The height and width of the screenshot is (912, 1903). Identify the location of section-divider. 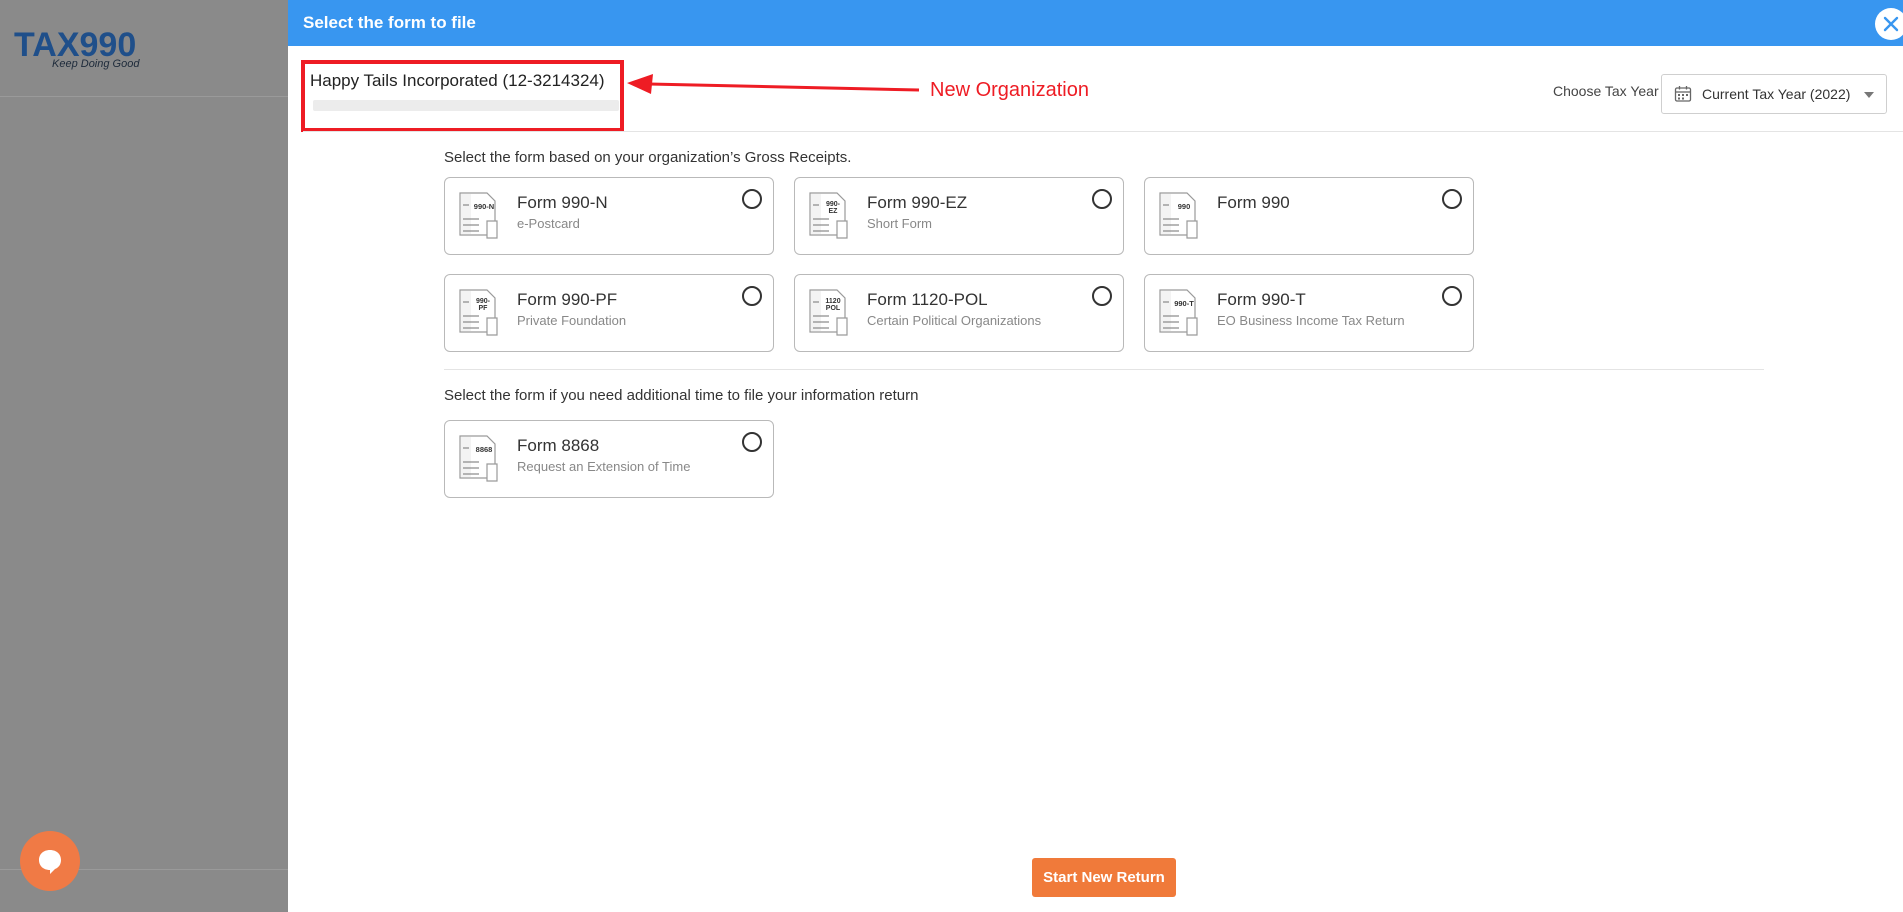
(1104, 369).